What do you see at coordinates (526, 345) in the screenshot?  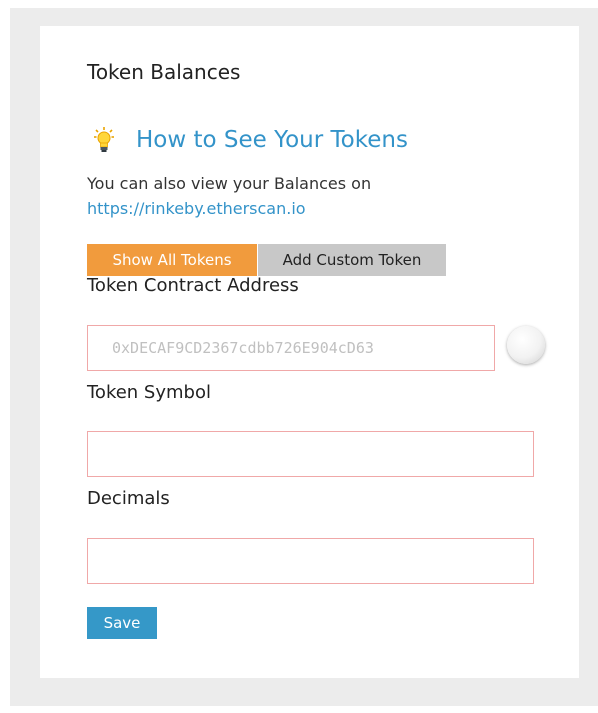 I see `address-identicon` at bounding box center [526, 345].